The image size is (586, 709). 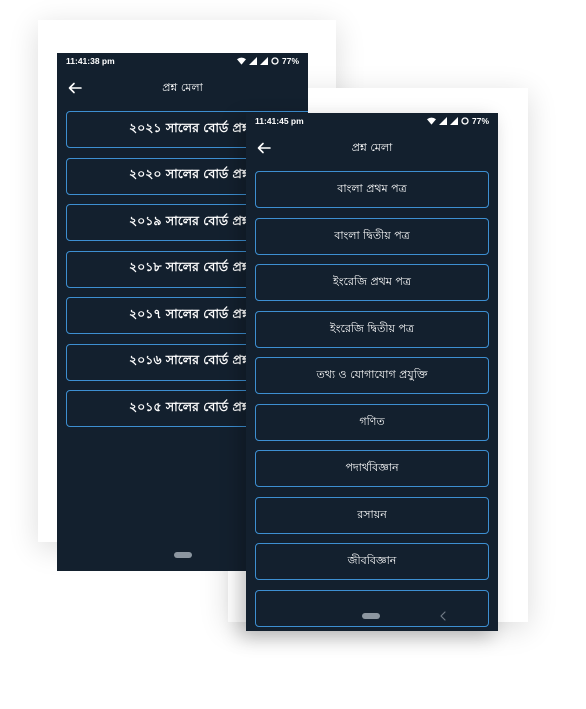 I want to click on list-item-bangla-2nd: বাংলা দ্বিতীয় পত্র, so click(x=372, y=236).